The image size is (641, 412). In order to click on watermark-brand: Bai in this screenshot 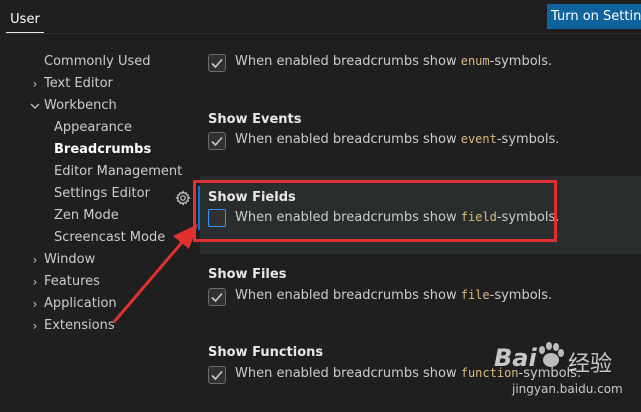, I will do `click(515, 358)`.